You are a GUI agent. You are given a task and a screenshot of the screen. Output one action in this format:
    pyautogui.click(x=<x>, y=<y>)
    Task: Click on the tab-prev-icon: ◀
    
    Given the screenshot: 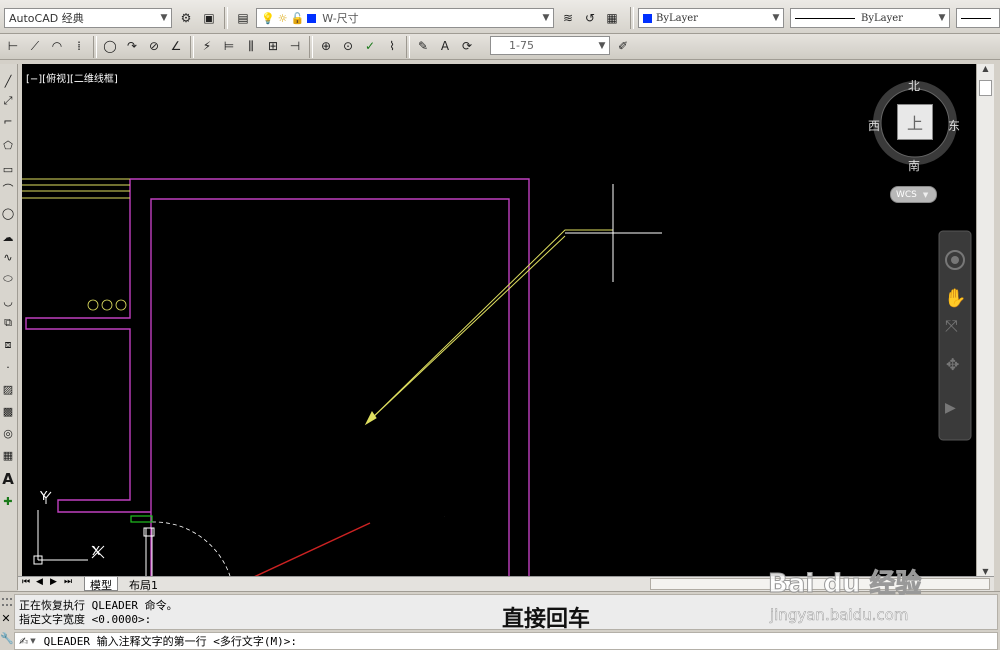 What is the action you would take?
    pyautogui.click(x=39, y=582)
    